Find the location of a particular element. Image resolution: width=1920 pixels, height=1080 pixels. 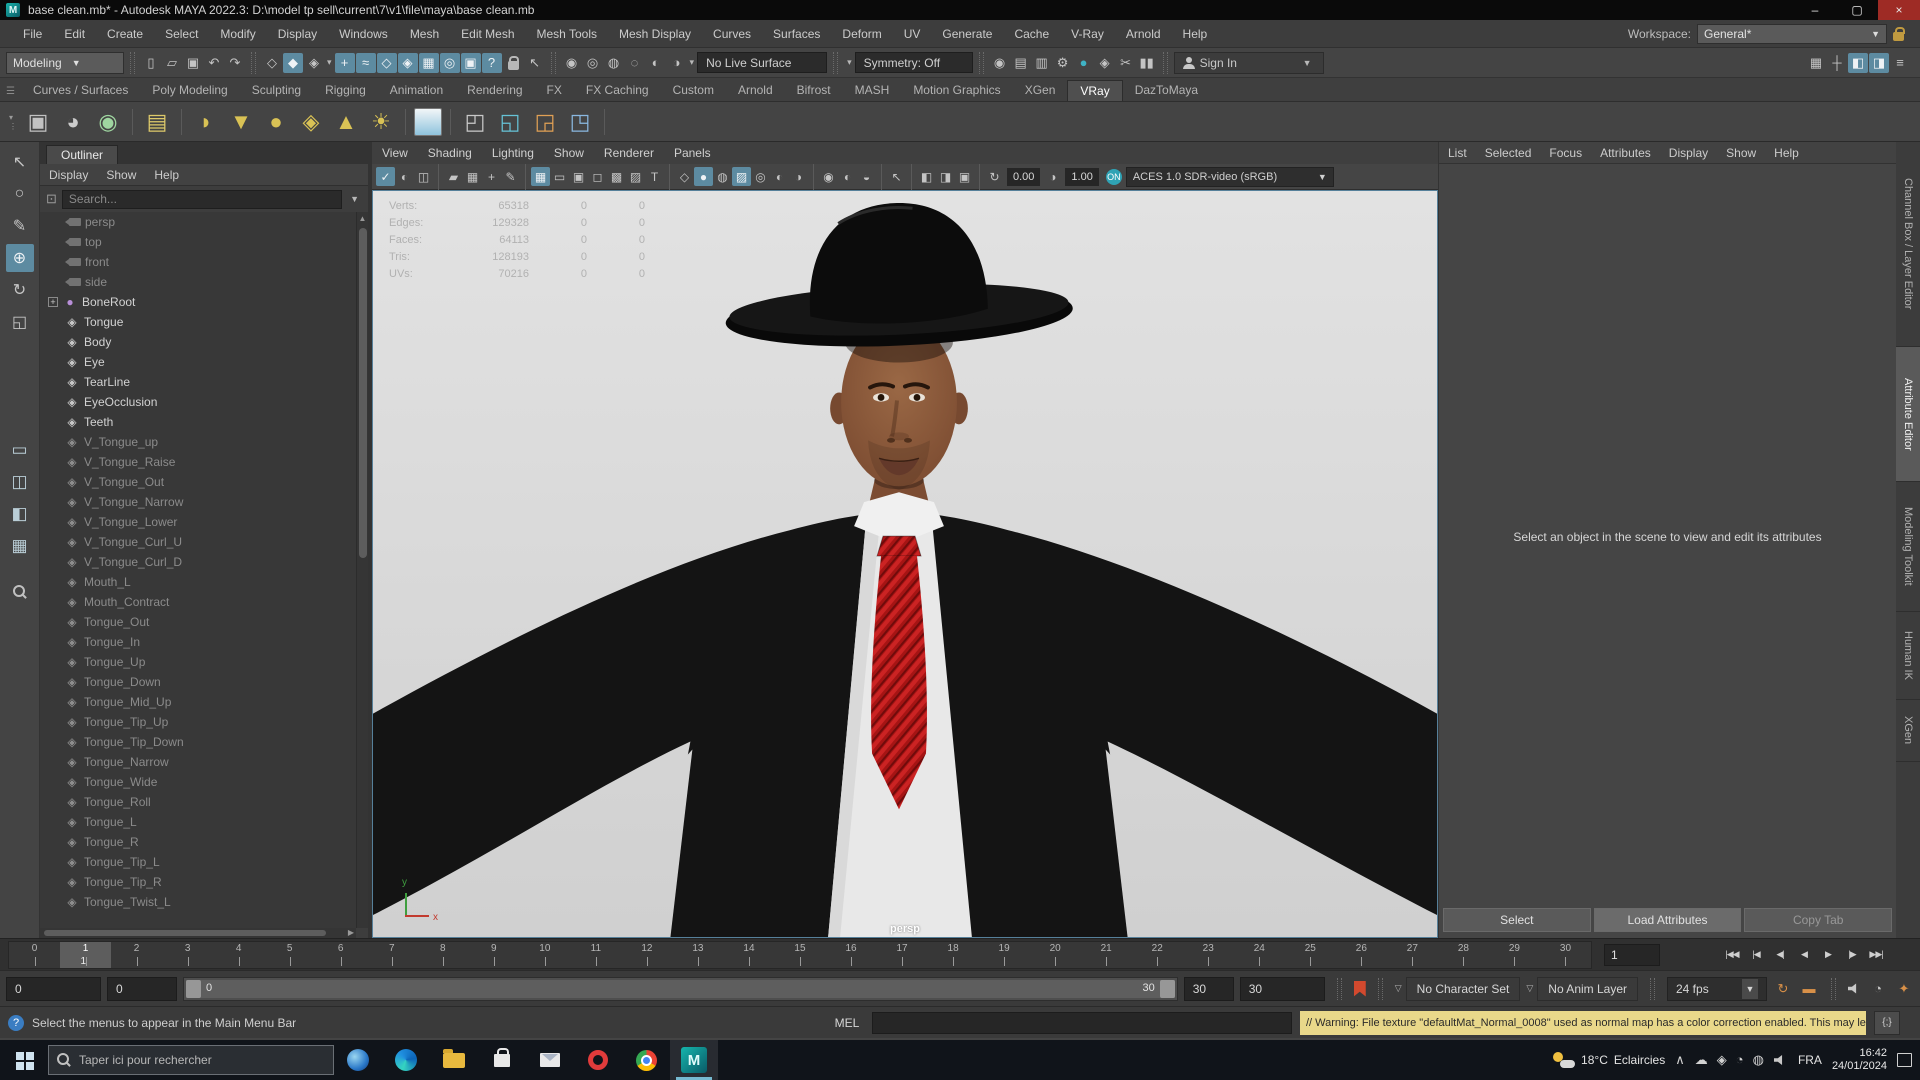

menu-edit-mesh: Edit Mesh is located at coordinates (487, 34).